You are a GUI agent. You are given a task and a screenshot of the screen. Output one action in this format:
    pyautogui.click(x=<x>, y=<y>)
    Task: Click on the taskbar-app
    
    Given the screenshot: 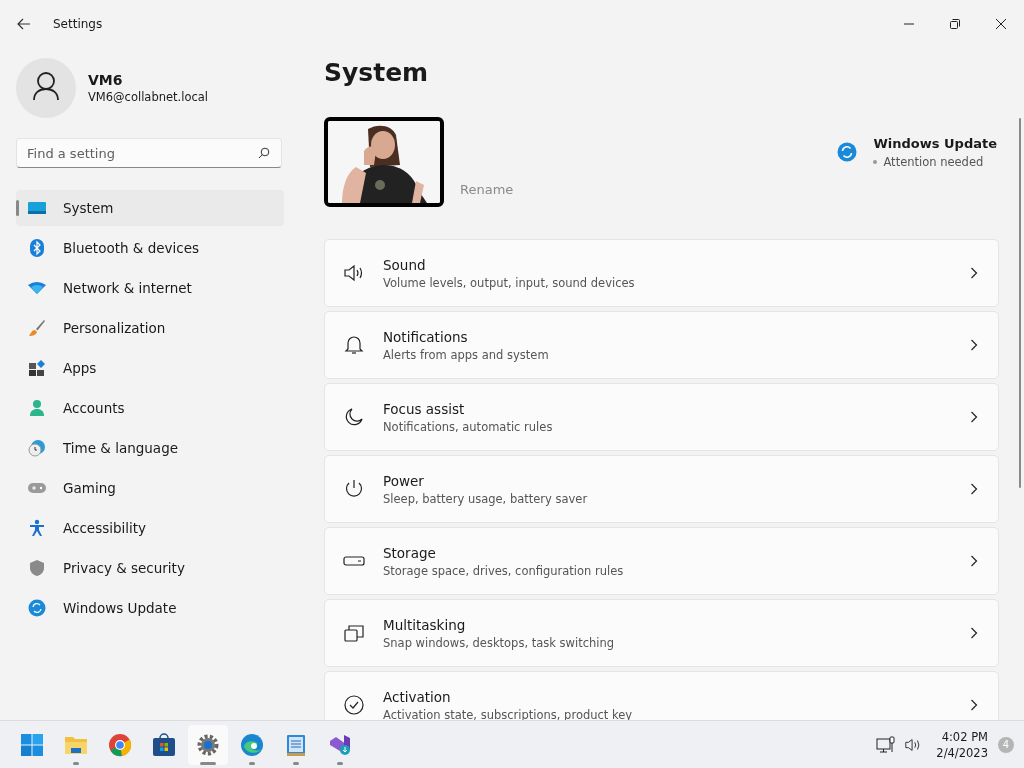 What is the action you would take?
    pyautogui.click(x=208, y=744)
    